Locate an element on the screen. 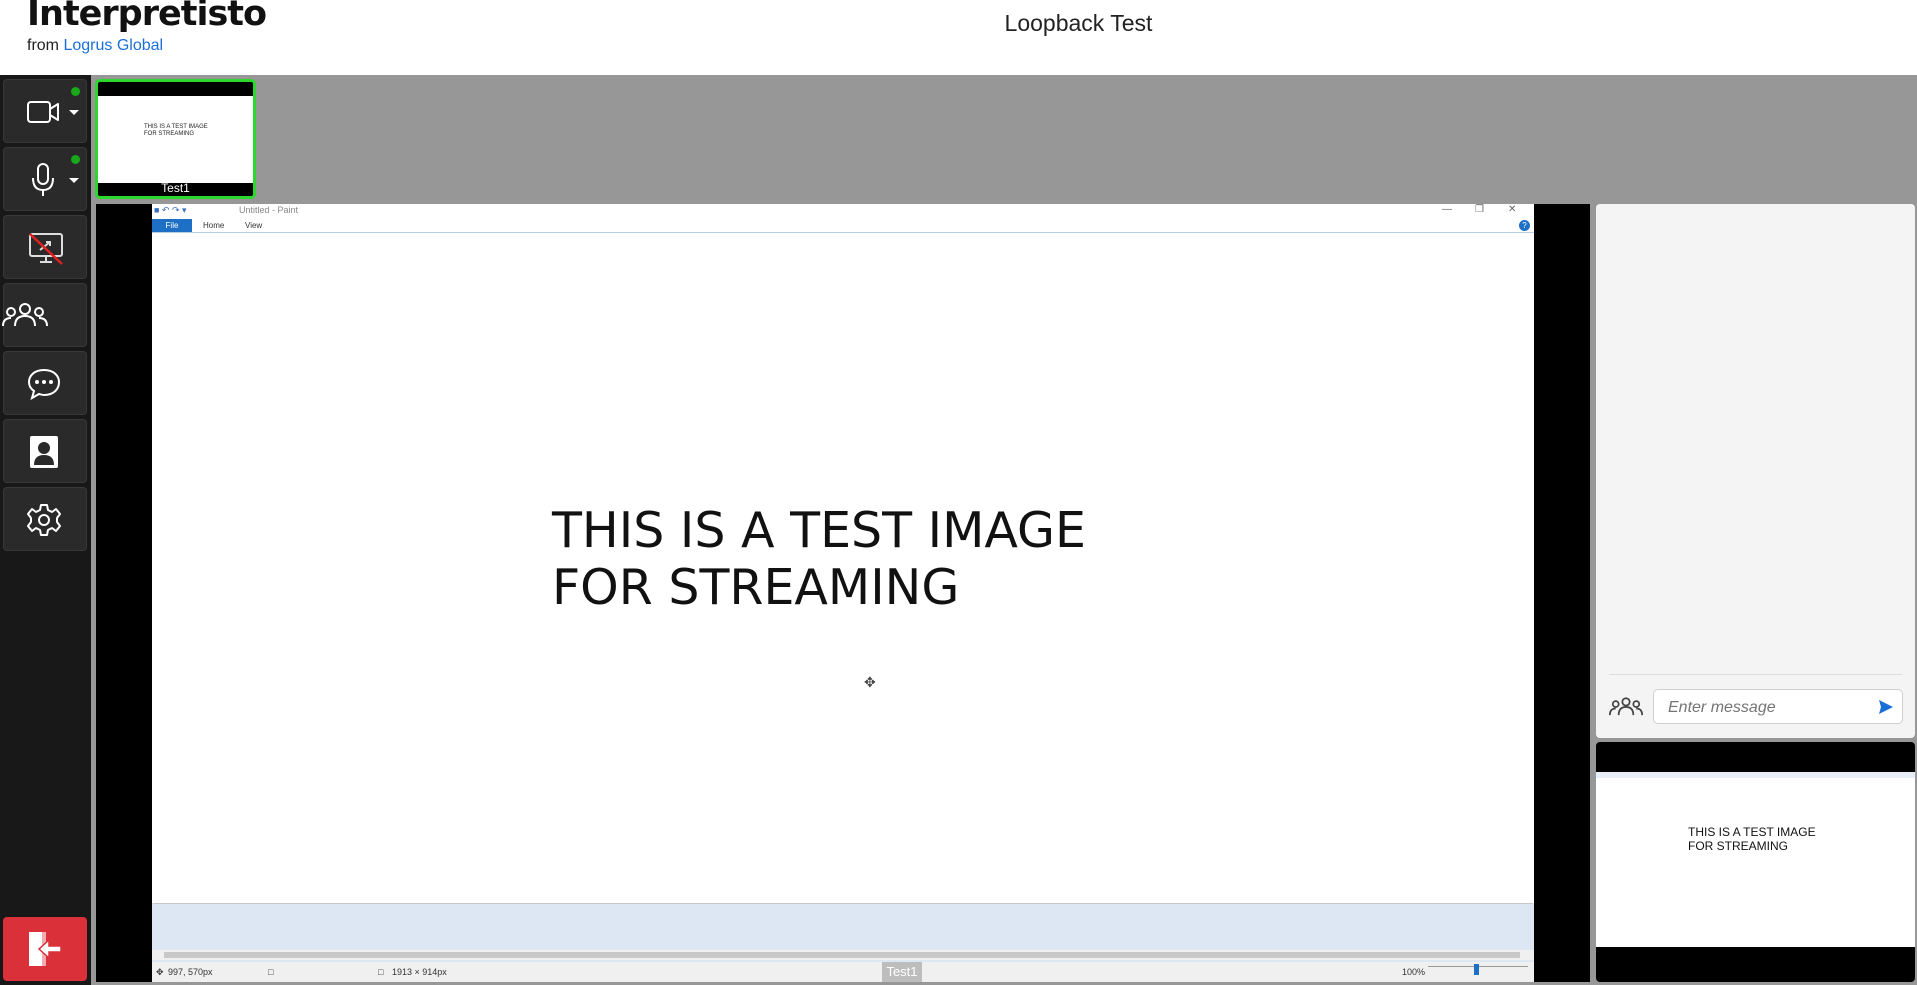  message-input is located at coordinates (1768, 708).